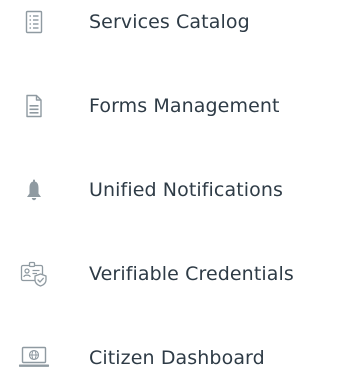  I want to click on menu-item-forms-management: Forms Management, so click(178, 106).